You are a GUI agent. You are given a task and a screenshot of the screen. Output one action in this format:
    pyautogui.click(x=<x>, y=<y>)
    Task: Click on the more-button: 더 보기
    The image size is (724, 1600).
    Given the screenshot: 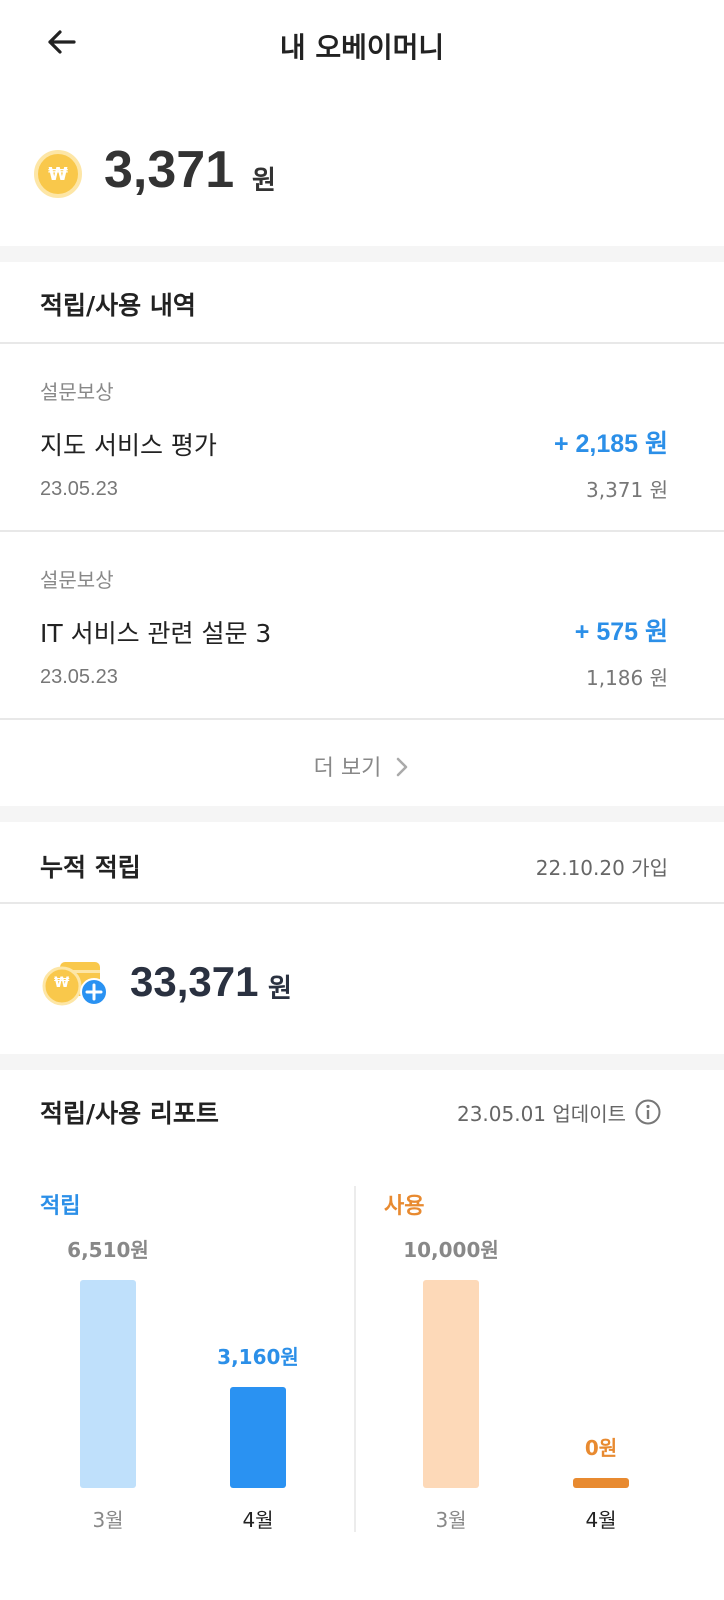 What is the action you would take?
    pyautogui.click(x=362, y=766)
    